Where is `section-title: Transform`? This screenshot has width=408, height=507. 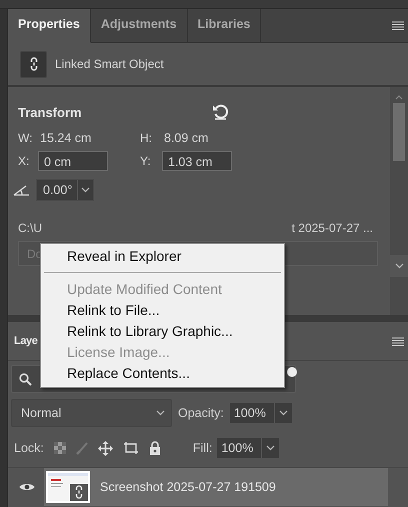 section-title: Transform is located at coordinates (50, 112).